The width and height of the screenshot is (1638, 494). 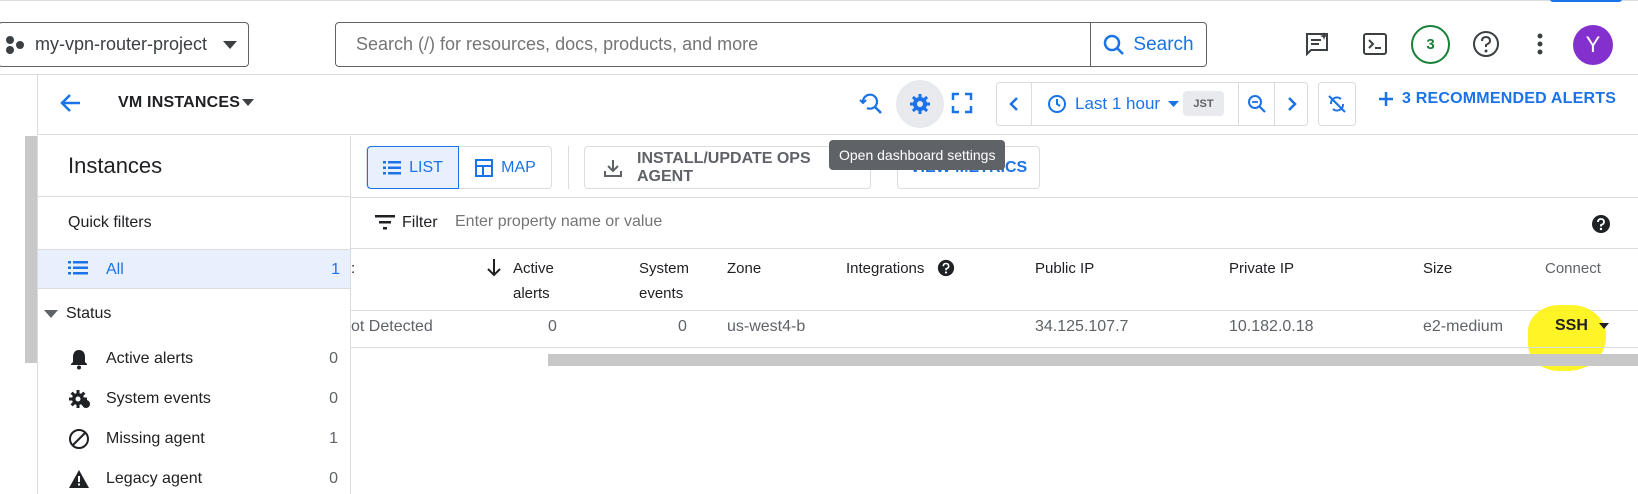 I want to click on quick-filter-all: All 1, so click(x=194, y=269).